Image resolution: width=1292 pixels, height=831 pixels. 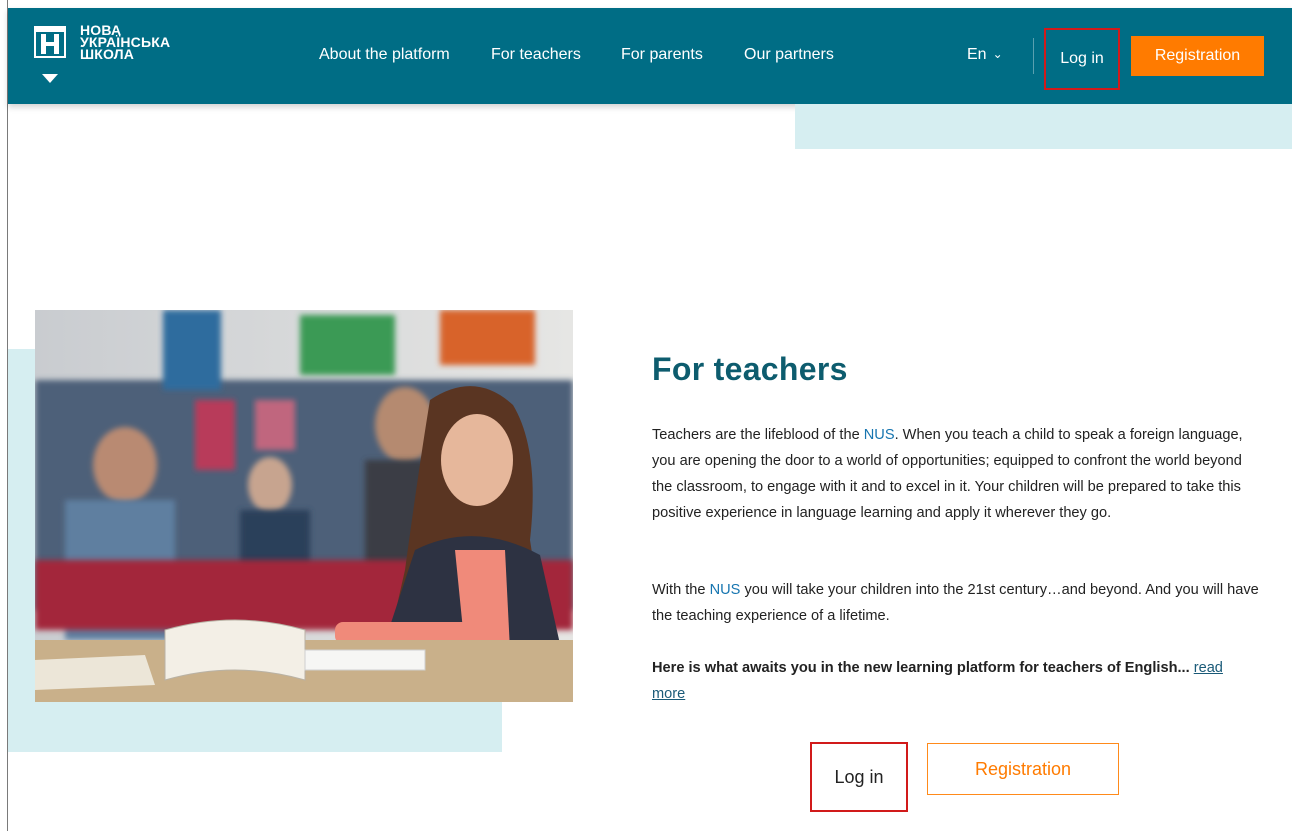 What do you see at coordinates (662, 55) in the screenshot?
I see `nav-for-parents: For parents` at bounding box center [662, 55].